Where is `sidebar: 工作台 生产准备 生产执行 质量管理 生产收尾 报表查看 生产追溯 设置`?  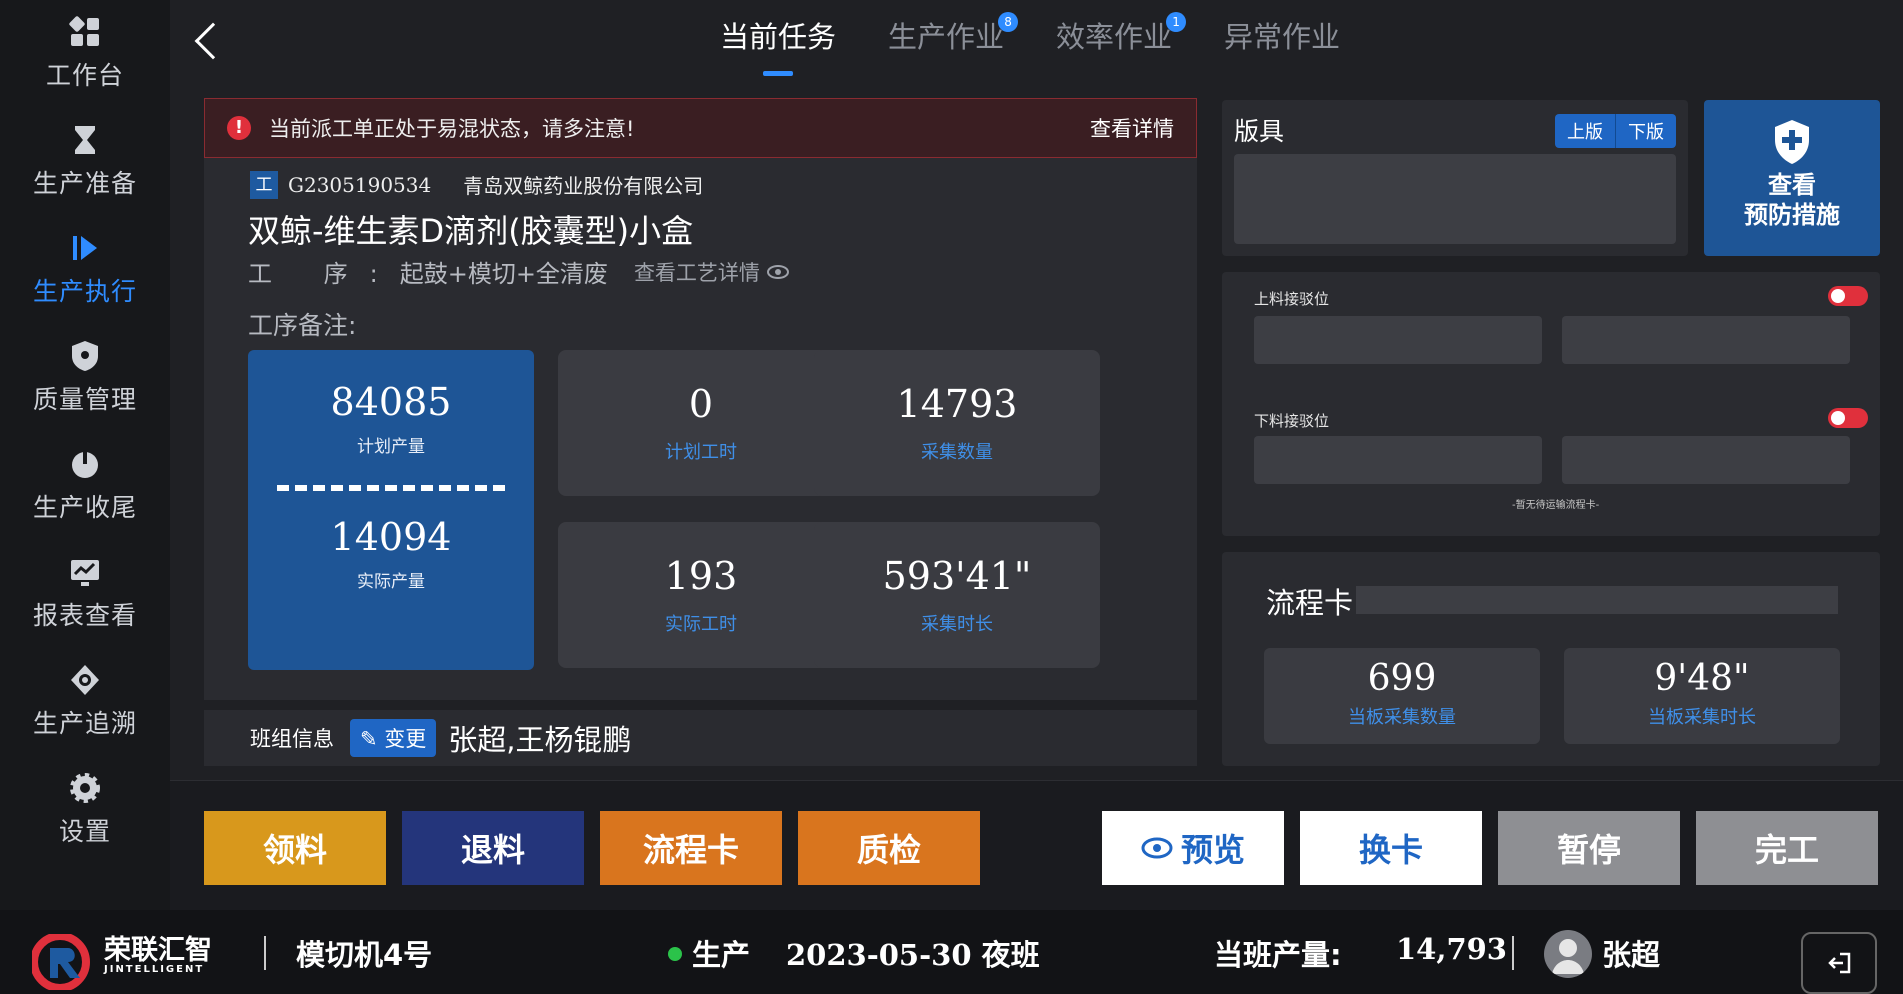 sidebar: 工作台 生产准备 生产执行 质量管理 生产收尾 报表查看 生产追溯 设置 is located at coordinates (85, 455).